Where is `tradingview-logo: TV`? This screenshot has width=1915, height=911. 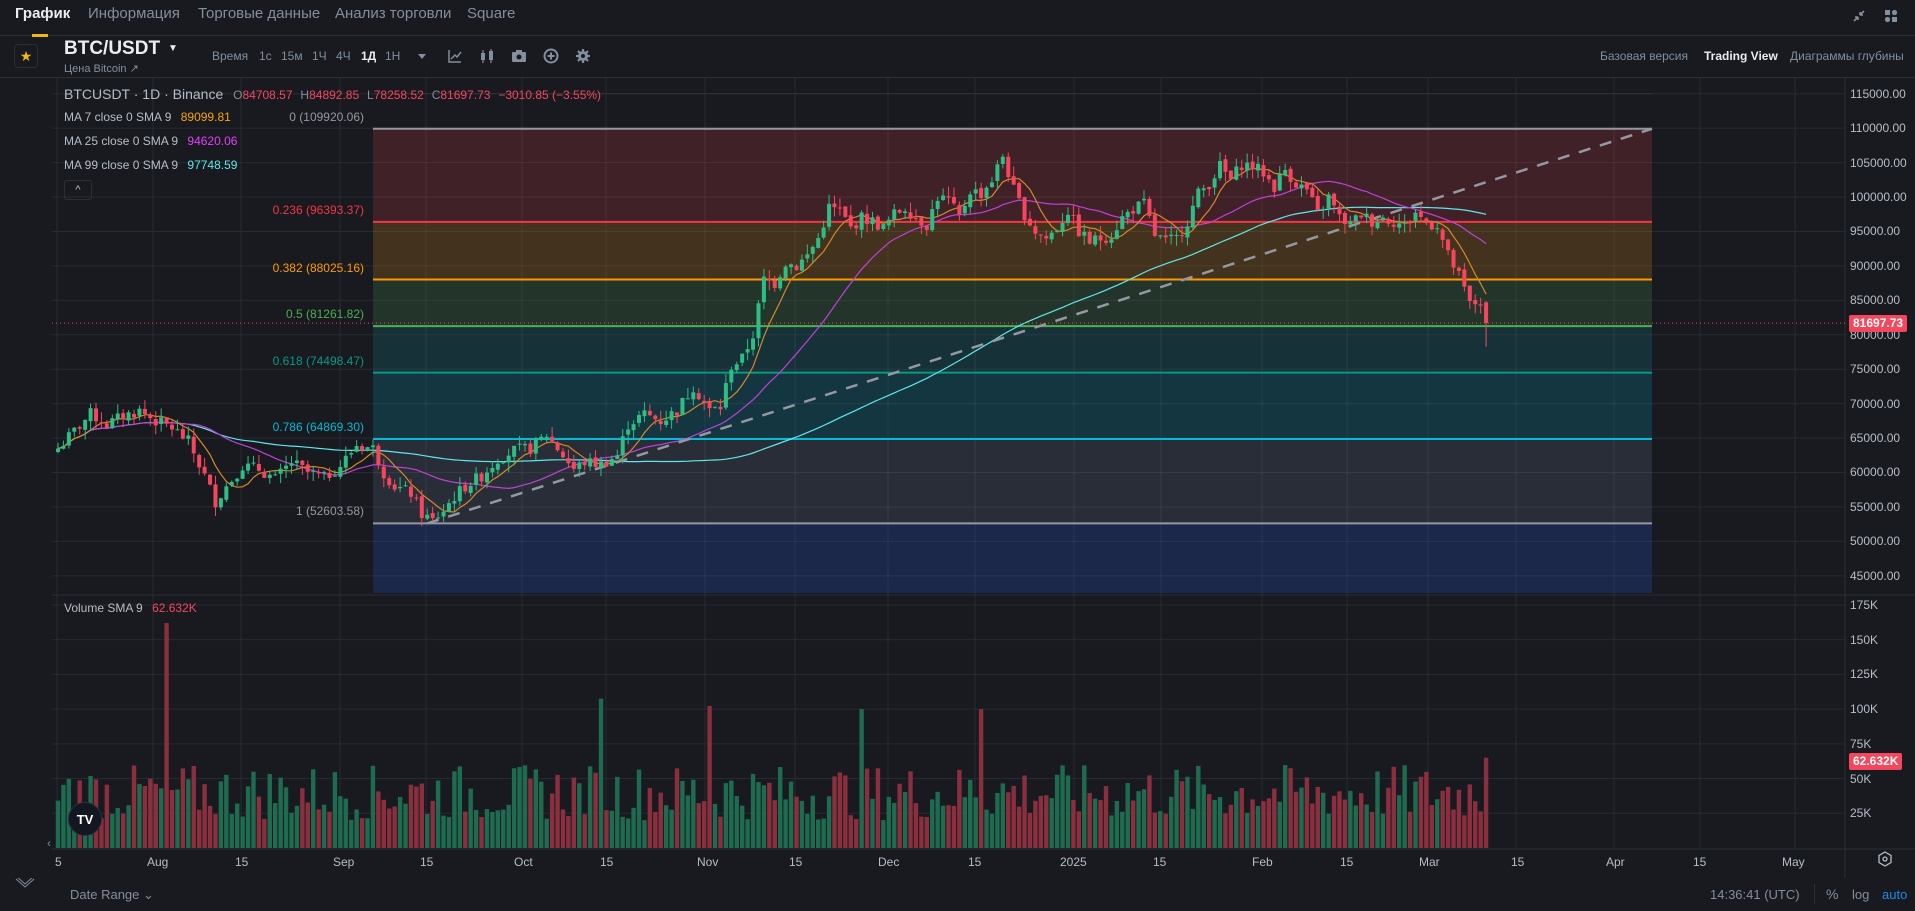
tradingview-logo: TV is located at coordinates (85, 819).